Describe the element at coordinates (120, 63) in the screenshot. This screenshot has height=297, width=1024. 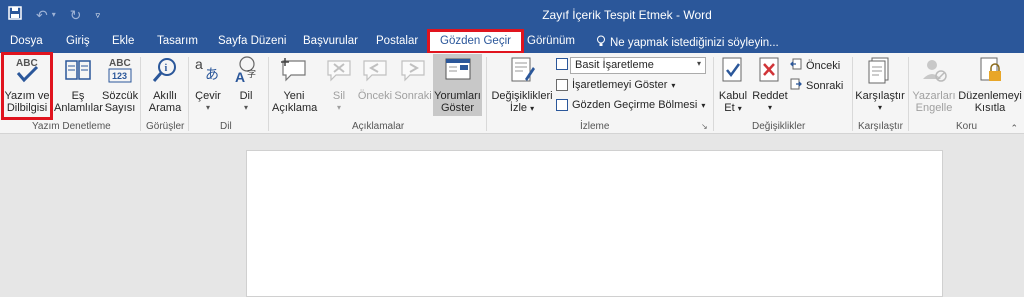
I see `svg-text: ABC` at that location.